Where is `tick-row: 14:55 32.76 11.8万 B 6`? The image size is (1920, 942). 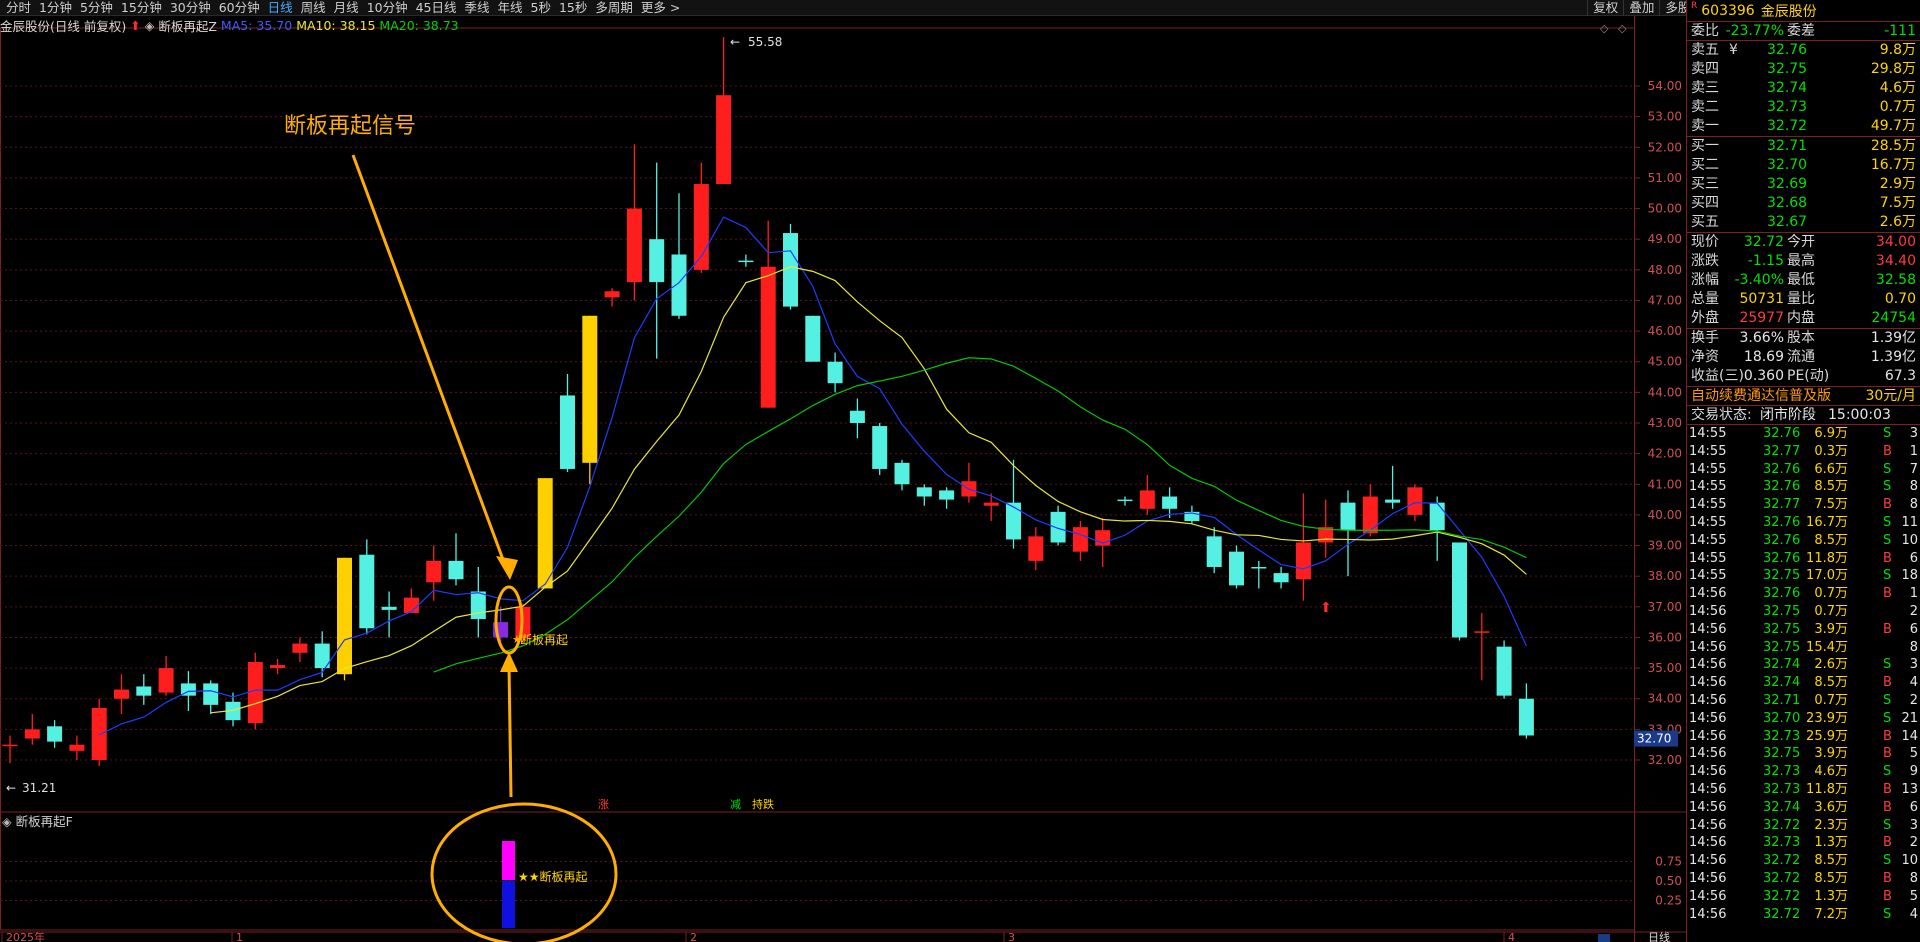
tick-row: 14:55 32.76 11.8万 B 6 is located at coordinates (1803, 559).